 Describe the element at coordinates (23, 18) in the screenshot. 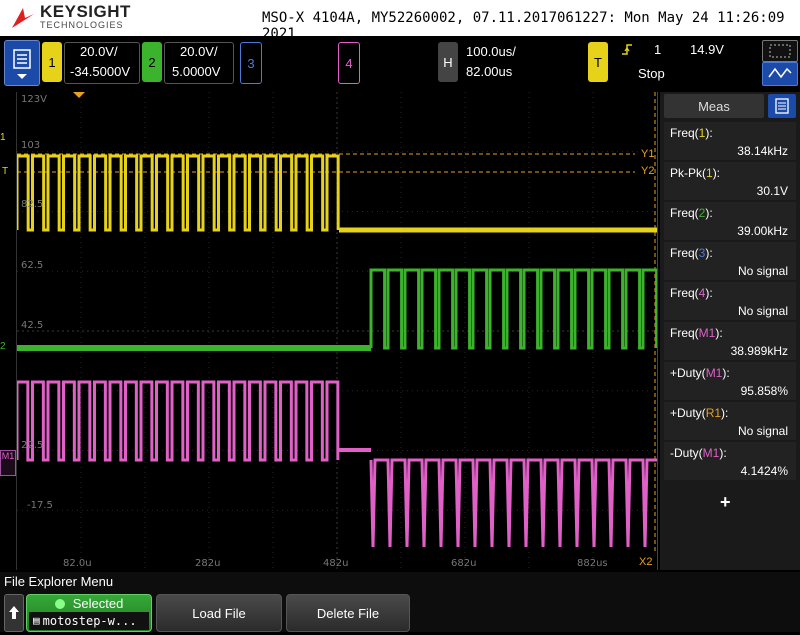

I see `keysight-logo-icon` at that location.